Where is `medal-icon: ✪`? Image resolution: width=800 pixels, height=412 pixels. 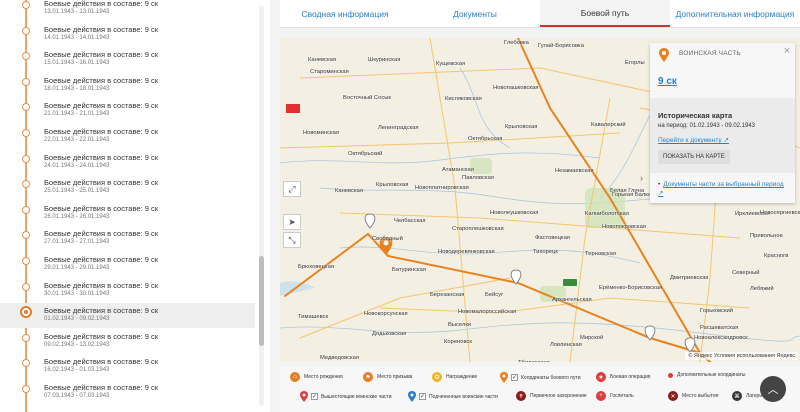 medal-icon: ✪ is located at coordinates (437, 377).